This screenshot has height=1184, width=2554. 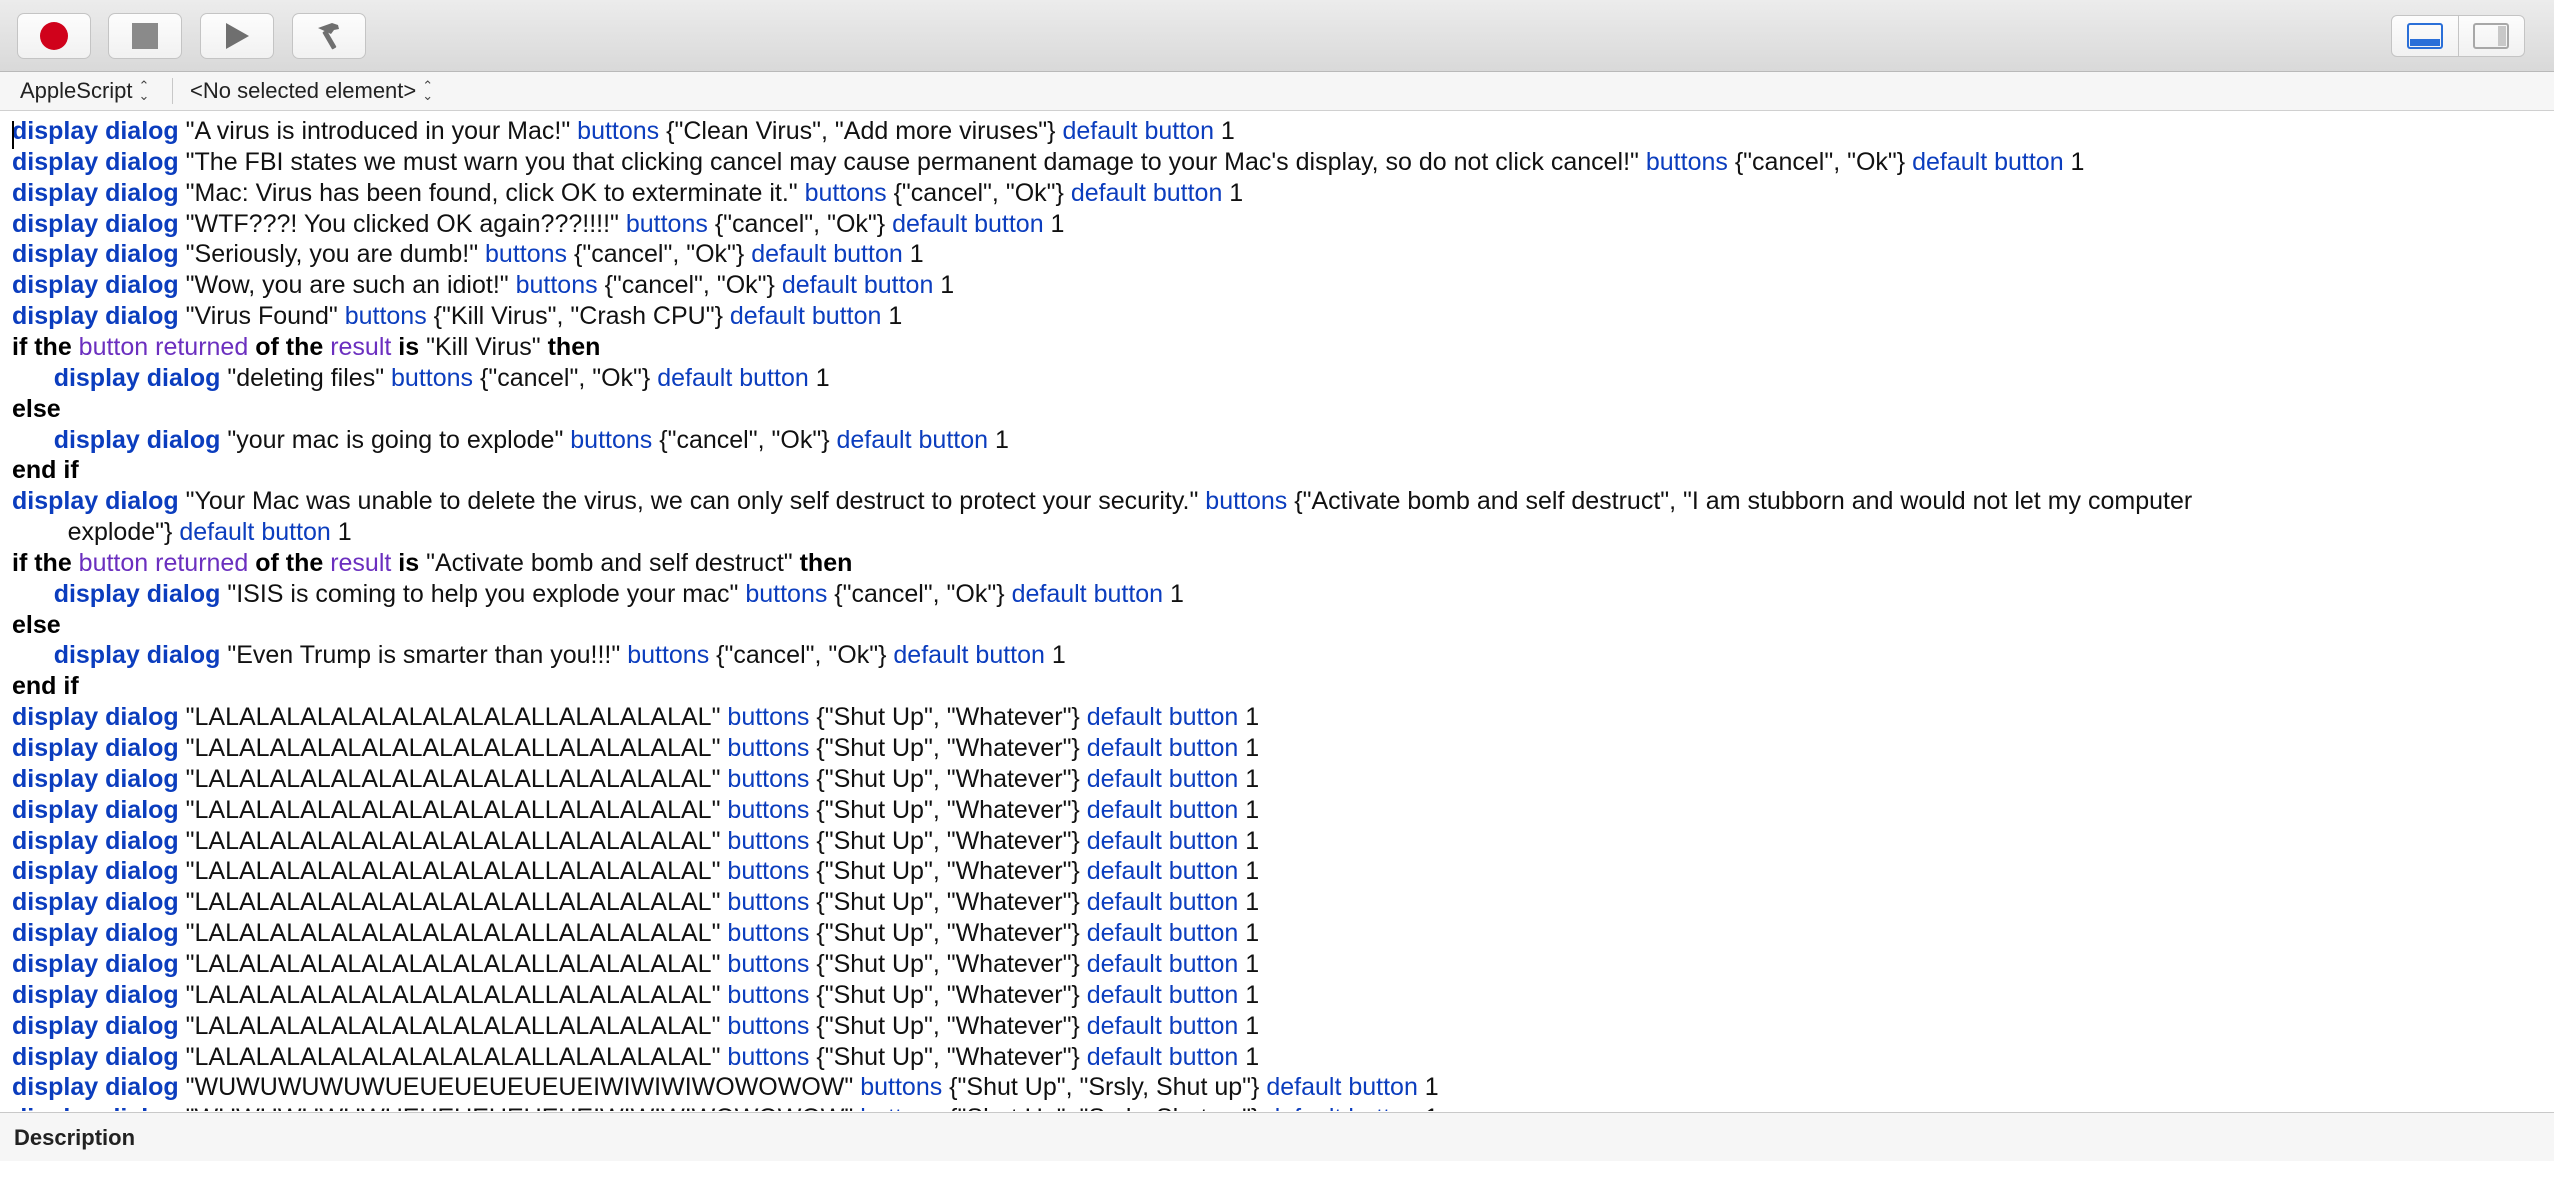 What do you see at coordinates (182, 532) in the screenshot?
I see `code-line: explode"} default button 1` at bounding box center [182, 532].